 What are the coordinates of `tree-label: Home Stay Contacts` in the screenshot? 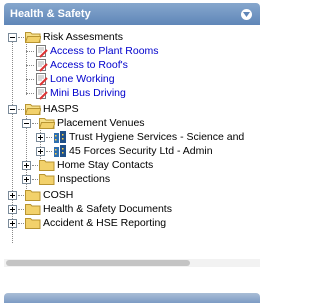 It's located at (105, 165).